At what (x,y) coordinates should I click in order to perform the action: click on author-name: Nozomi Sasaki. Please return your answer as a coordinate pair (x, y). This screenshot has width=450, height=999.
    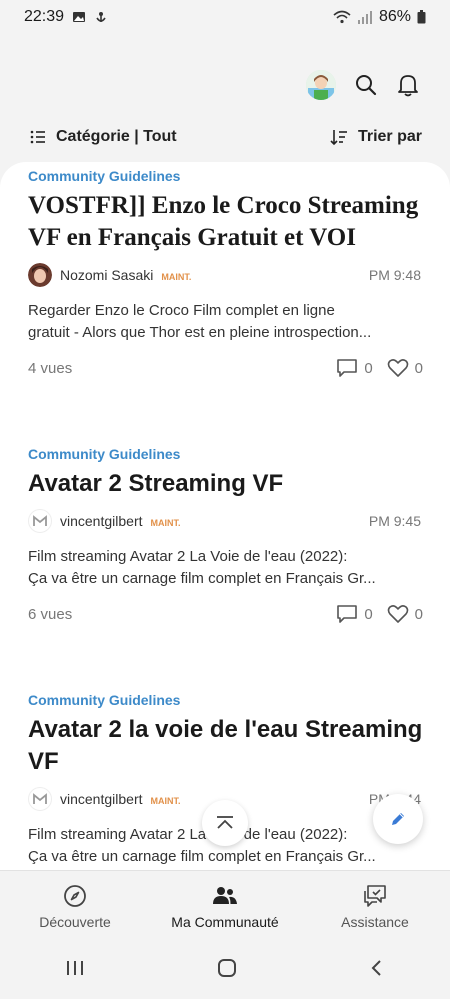
    Looking at the image, I should click on (106, 275).